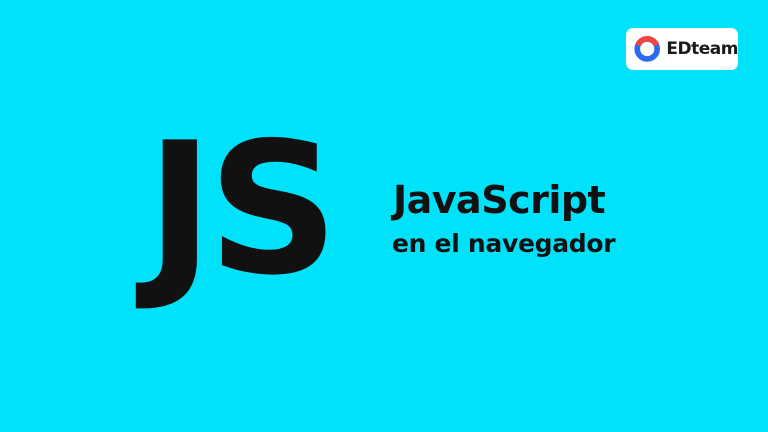 This screenshot has width=768, height=432. I want to click on edteam-ring-icon, so click(647, 49).